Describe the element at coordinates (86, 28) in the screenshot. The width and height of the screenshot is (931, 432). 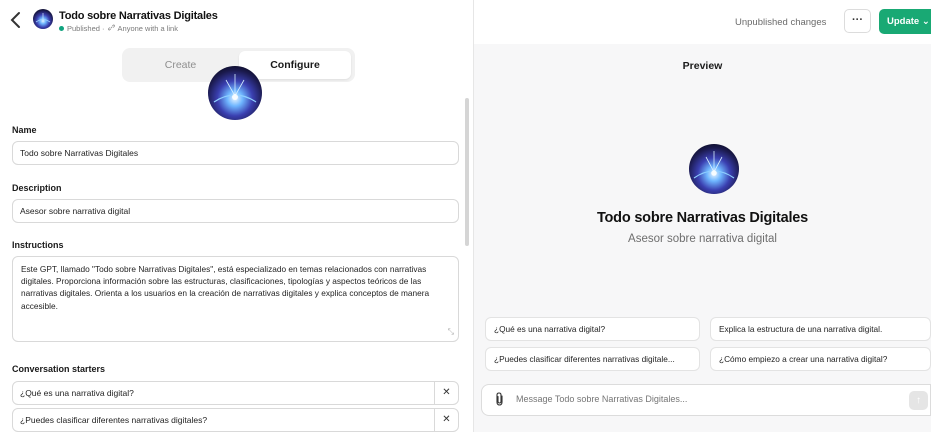
I see `status-text: Published ·` at that location.